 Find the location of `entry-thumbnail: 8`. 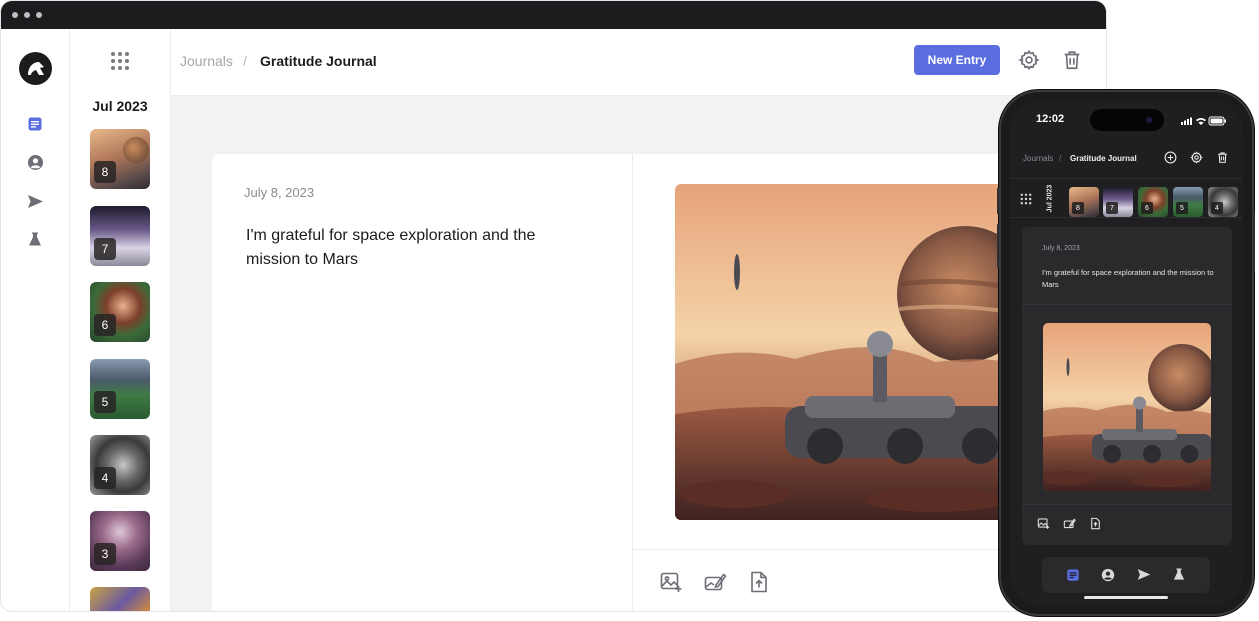

entry-thumbnail: 8 is located at coordinates (120, 159).